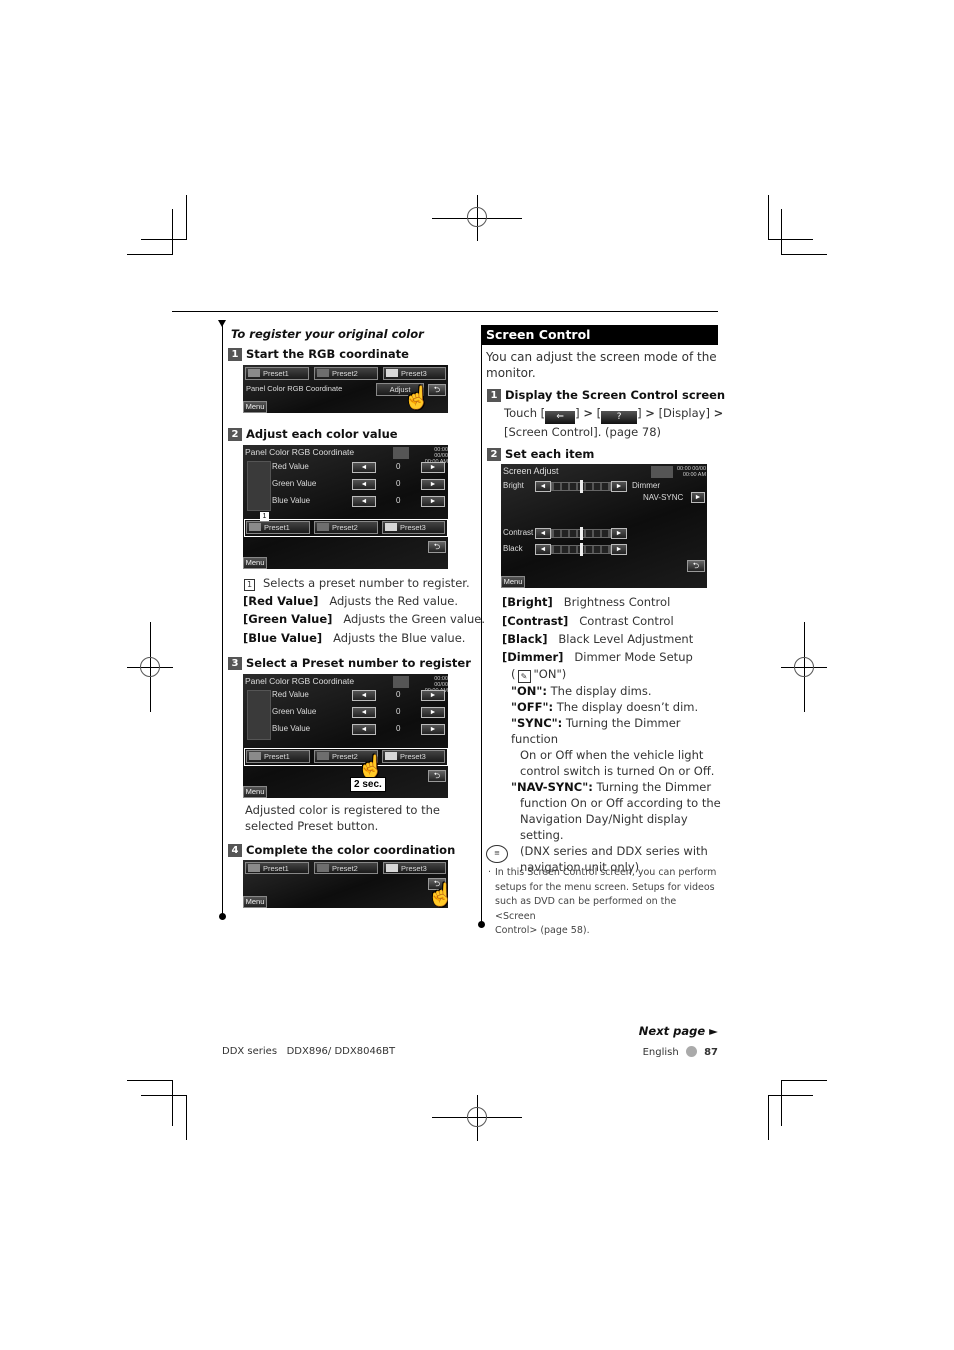  I want to click on black-increase-button: ►, so click(619, 549).